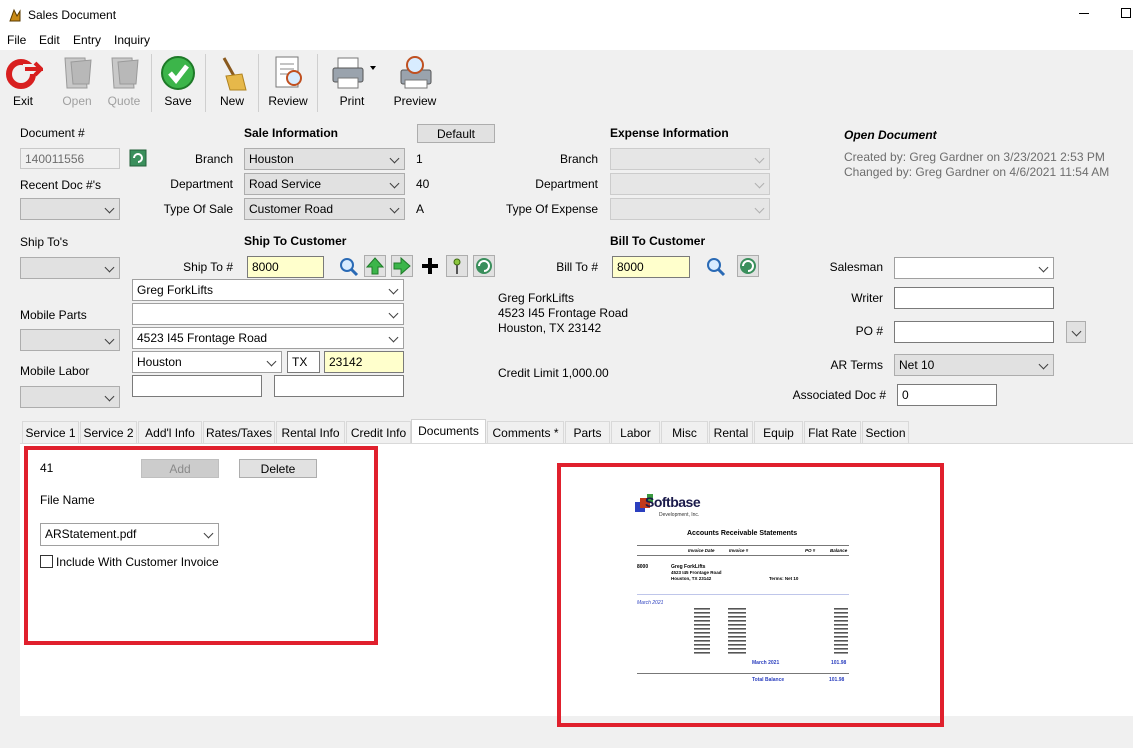 This screenshot has height=748, width=1133. I want to click on ship-to-state-field: TX, so click(303, 362).